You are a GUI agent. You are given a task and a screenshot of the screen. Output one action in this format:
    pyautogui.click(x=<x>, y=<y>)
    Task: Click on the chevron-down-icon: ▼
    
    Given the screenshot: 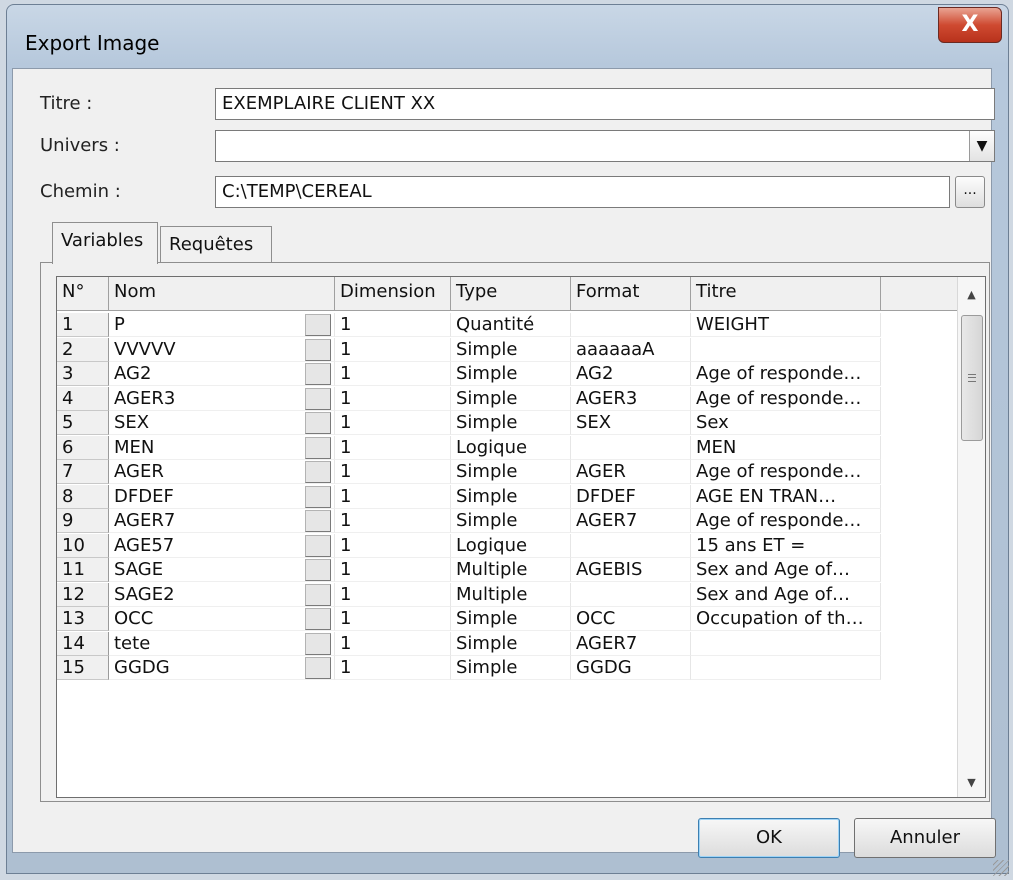 What is the action you would take?
    pyautogui.click(x=981, y=146)
    